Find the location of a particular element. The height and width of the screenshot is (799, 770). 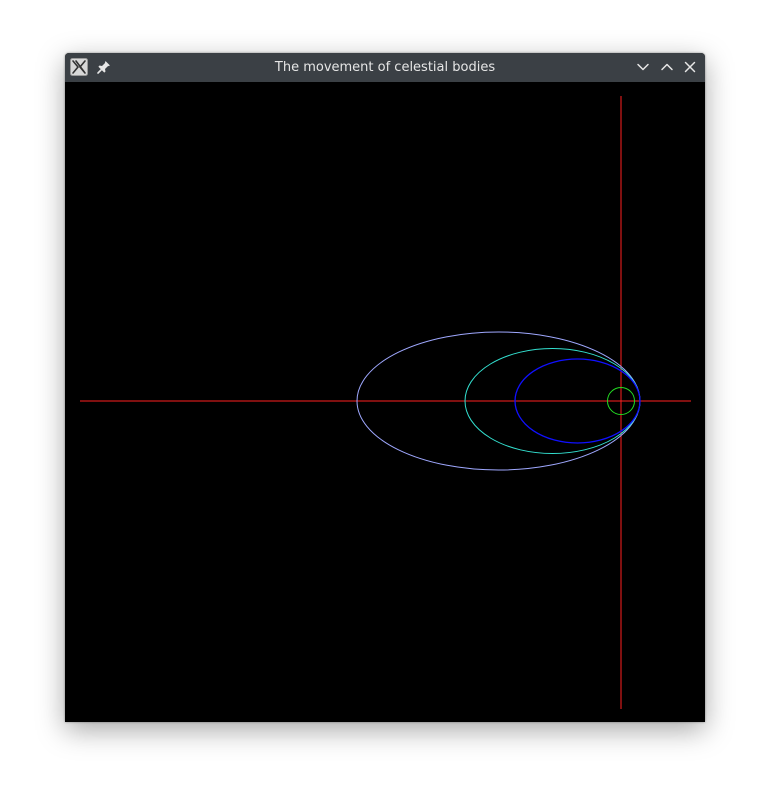

pin-icon is located at coordinates (104, 67).